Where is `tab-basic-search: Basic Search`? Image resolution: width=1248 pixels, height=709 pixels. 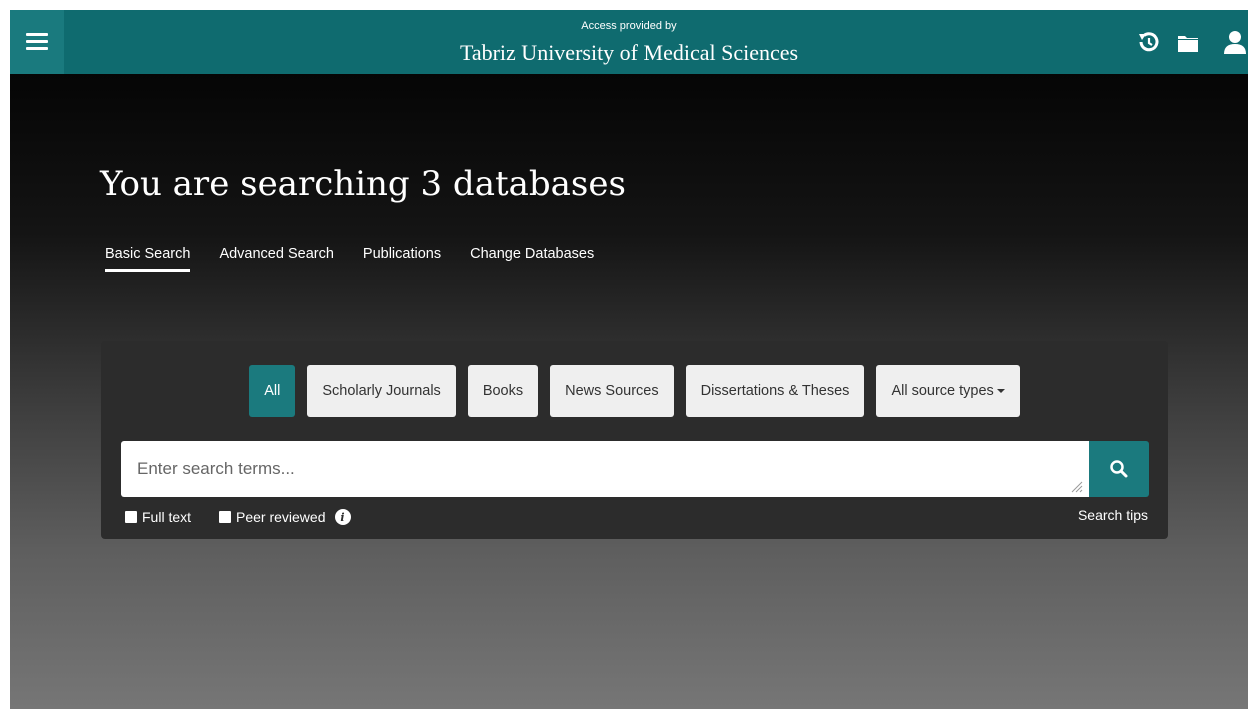
tab-basic-search: Basic Search is located at coordinates (148, 259).